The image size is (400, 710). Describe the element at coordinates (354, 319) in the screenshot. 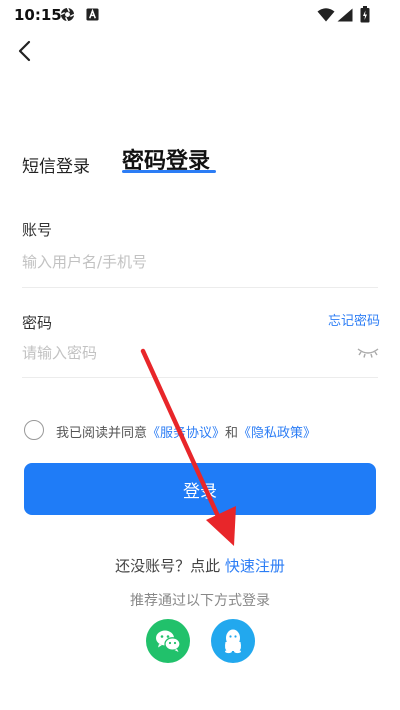

I see `forgot-password-link: 忘记密码` at that location.